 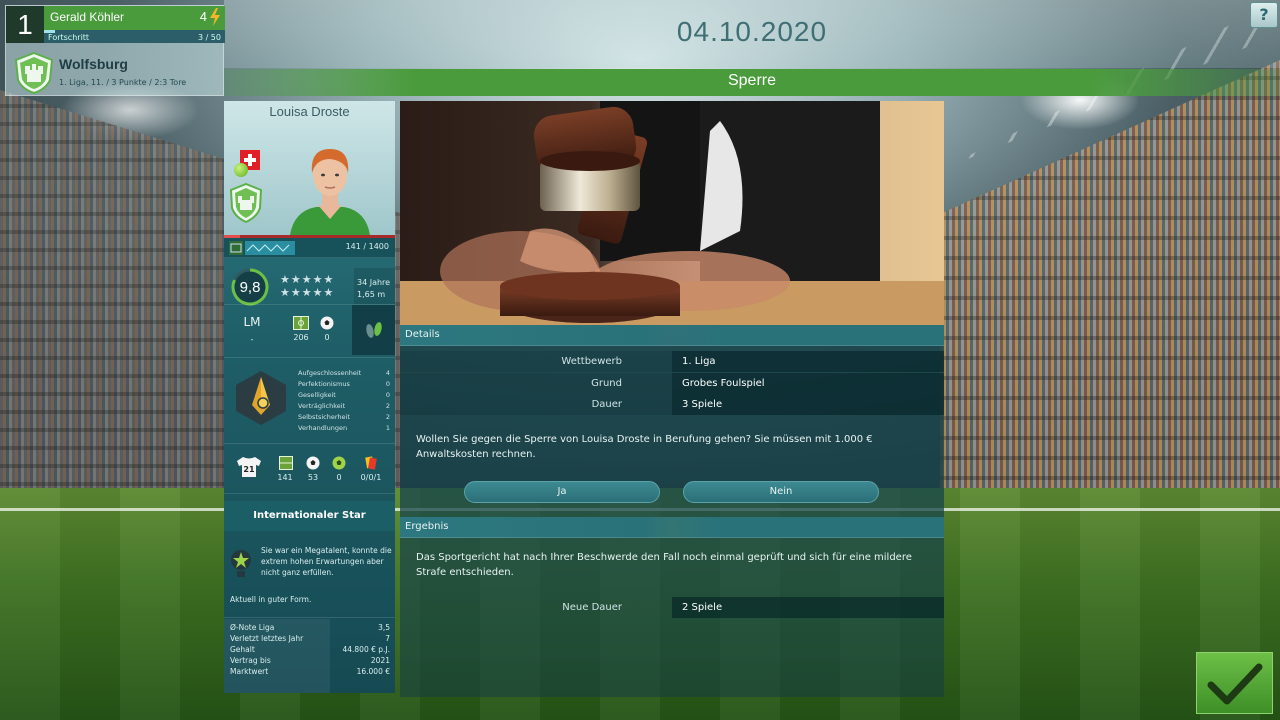 What do you see at coordinates (252, 322) in the screenshot?
I see `player-position: LM` at bounding box center [252, 322].